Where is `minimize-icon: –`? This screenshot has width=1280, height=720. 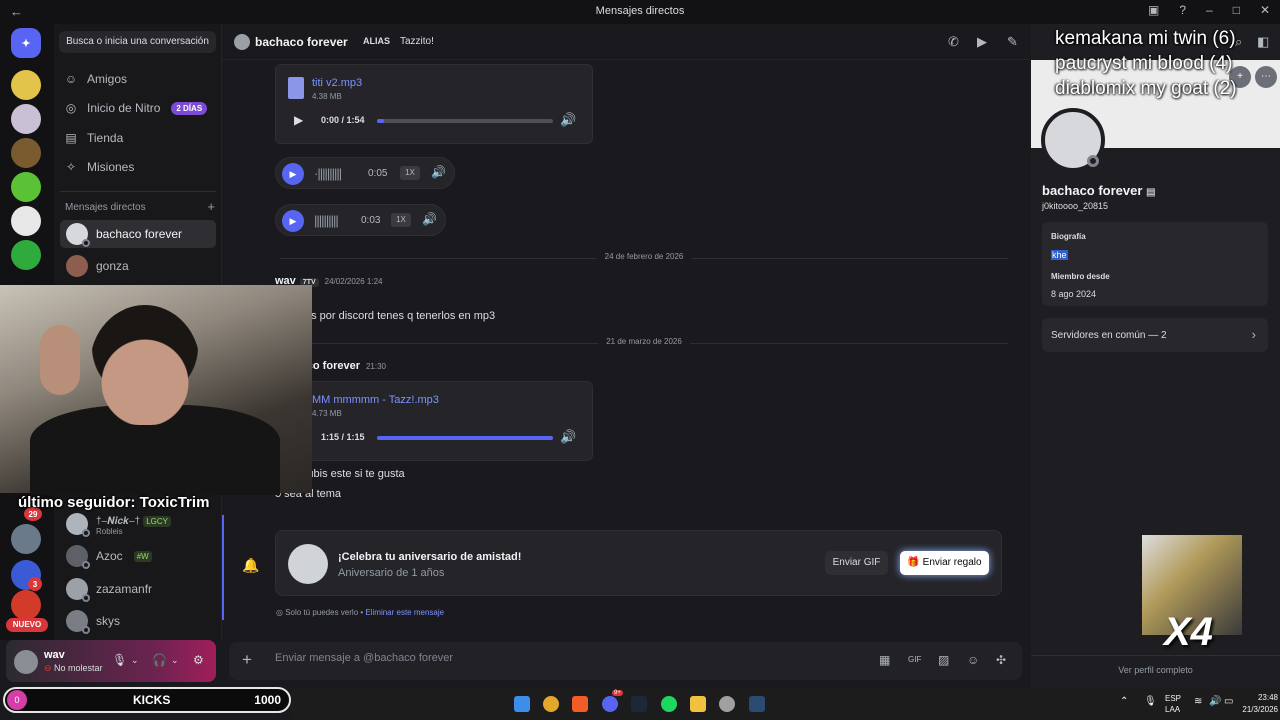 minimize-icon: – is located at coordinates (1209, 10).